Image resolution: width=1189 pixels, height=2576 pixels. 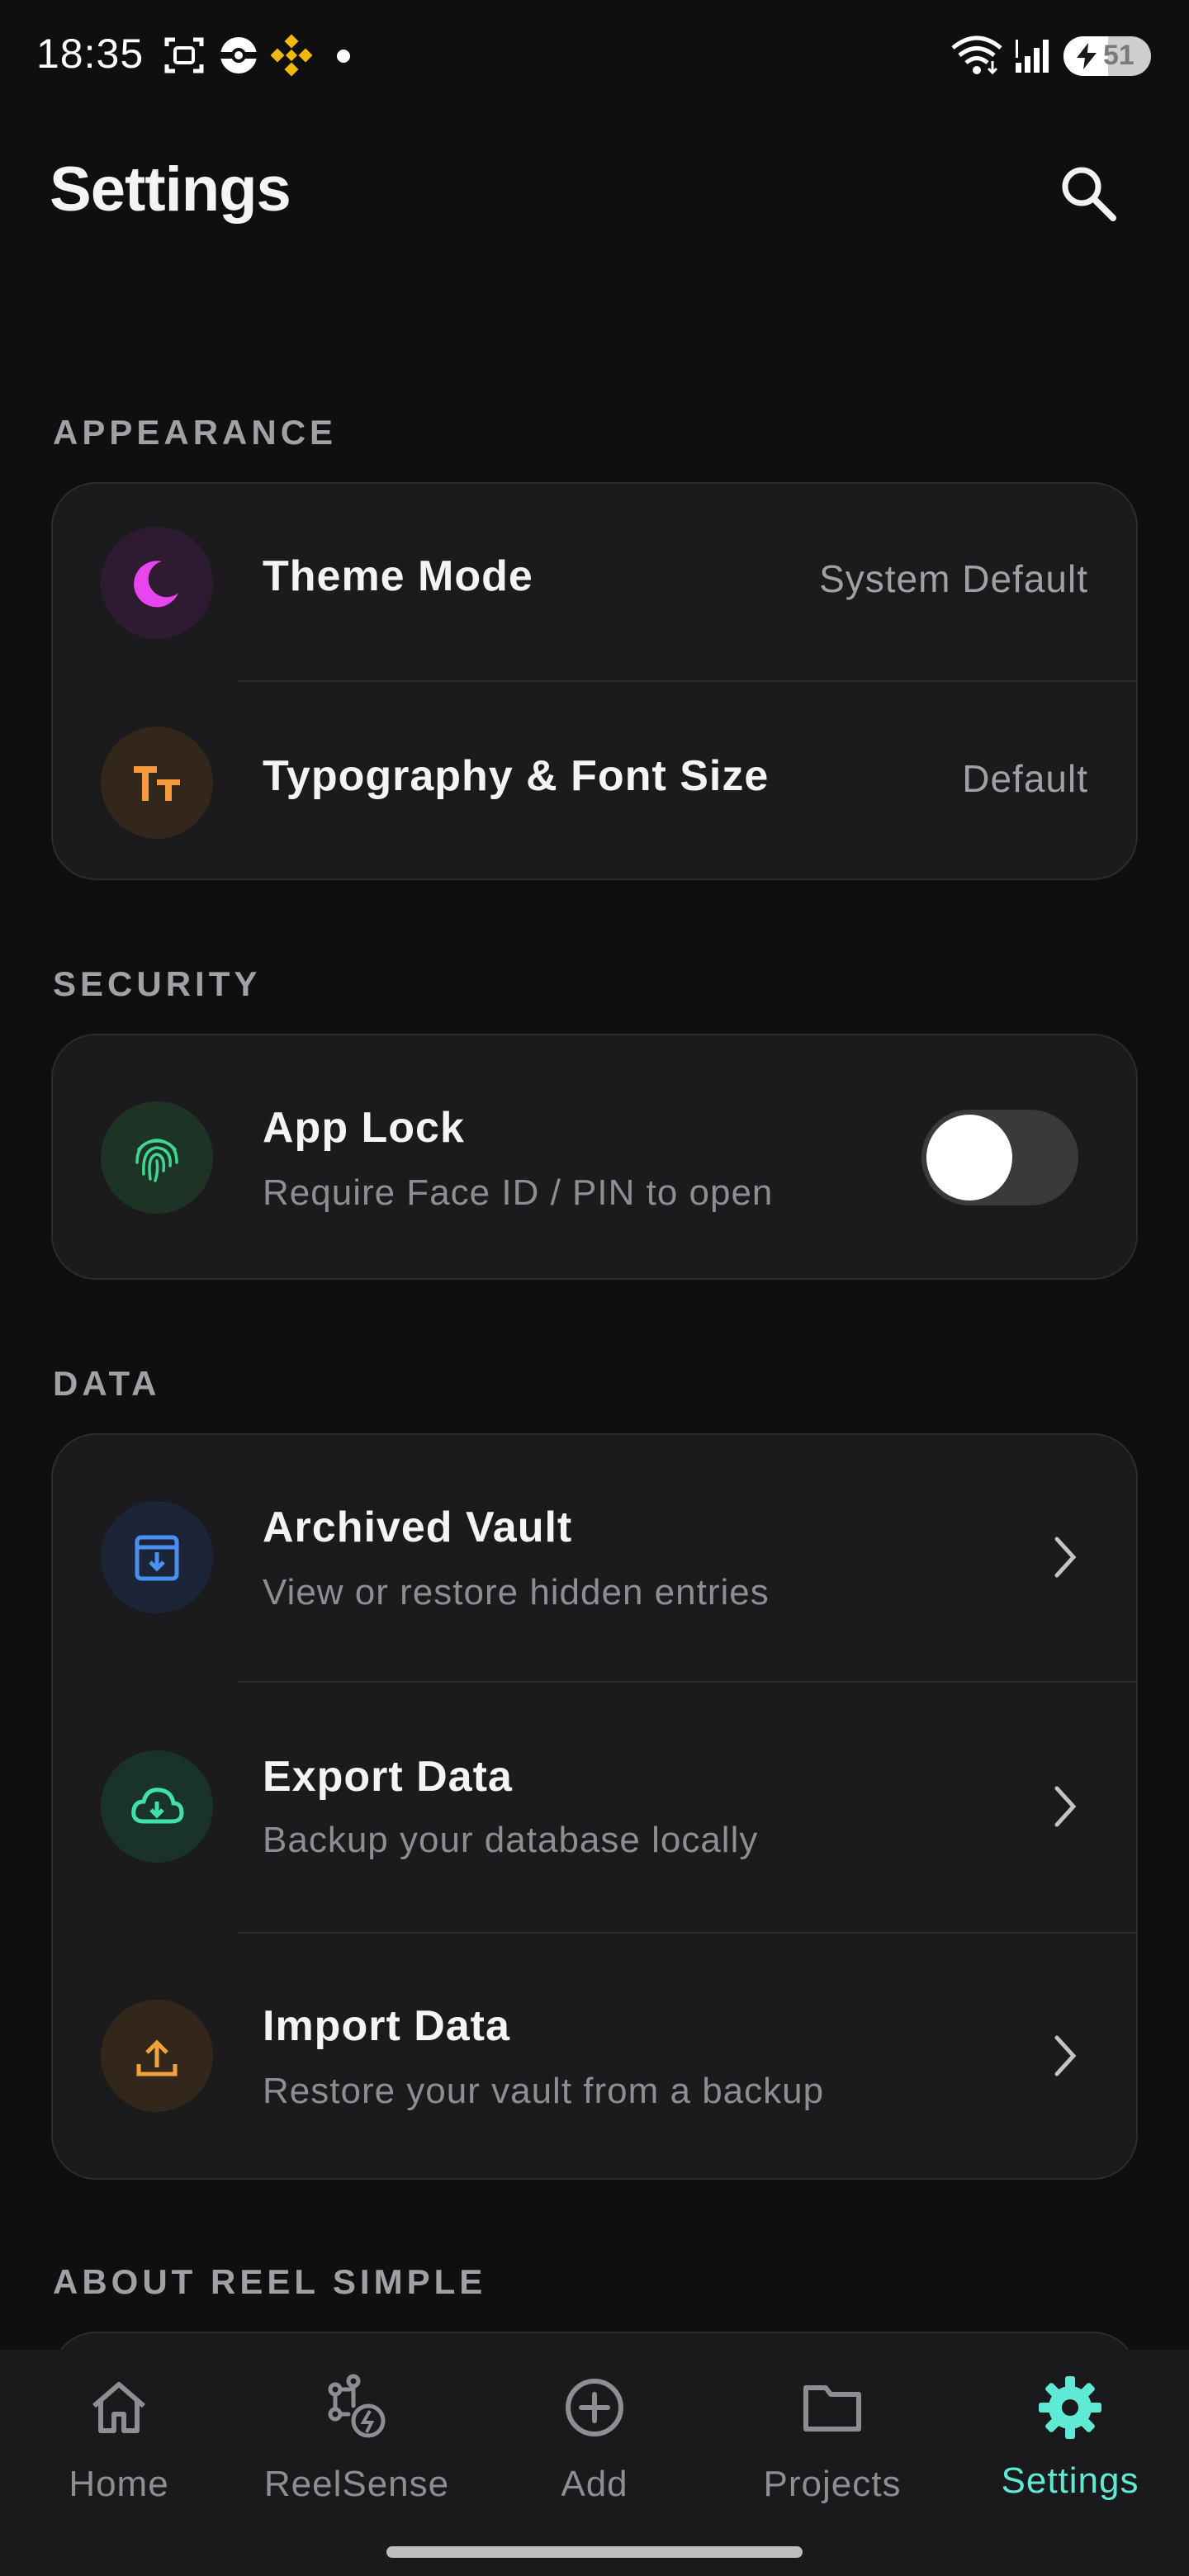 I want to click on page-title: Settings, so click(x=170, y=189).